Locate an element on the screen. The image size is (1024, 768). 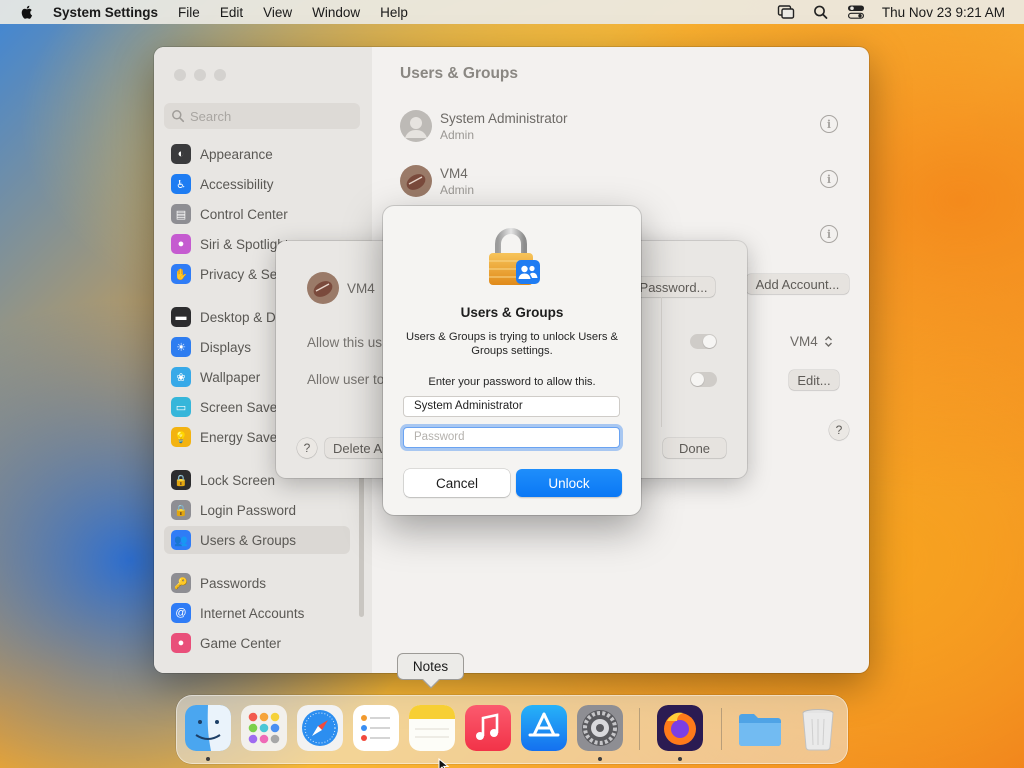
allow-admin-toggle is located at coordinates (703, 341).